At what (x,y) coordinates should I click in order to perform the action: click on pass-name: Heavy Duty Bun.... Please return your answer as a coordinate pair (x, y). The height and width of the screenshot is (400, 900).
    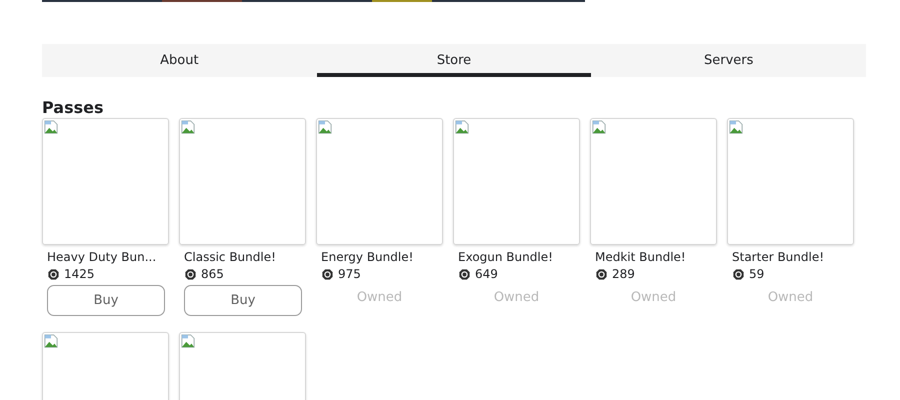
    Looking at the image, I should click on (108, 257).